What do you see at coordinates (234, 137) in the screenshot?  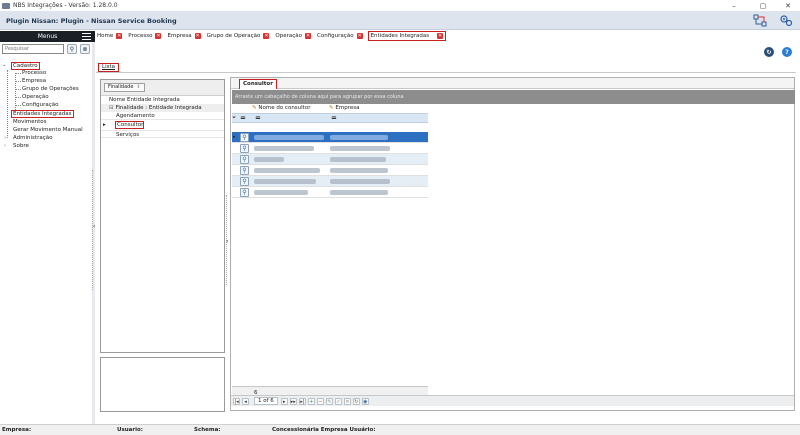 I see `row-indicator-icon: ▸` at bounding box center [234, 137].